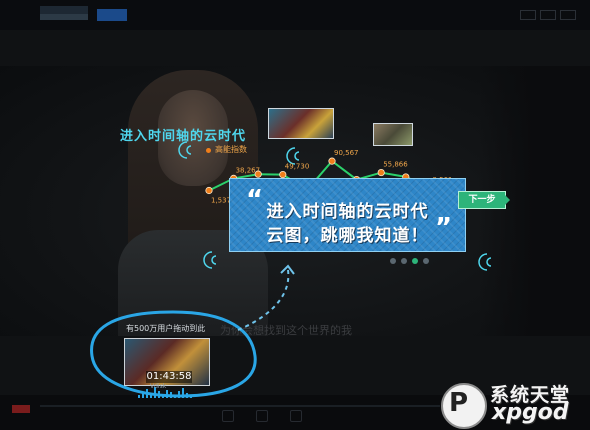  What do you see at coordinates (263, 300) in the screenshot?
I see `dashed-arrow` at bounding box center [263, 300].